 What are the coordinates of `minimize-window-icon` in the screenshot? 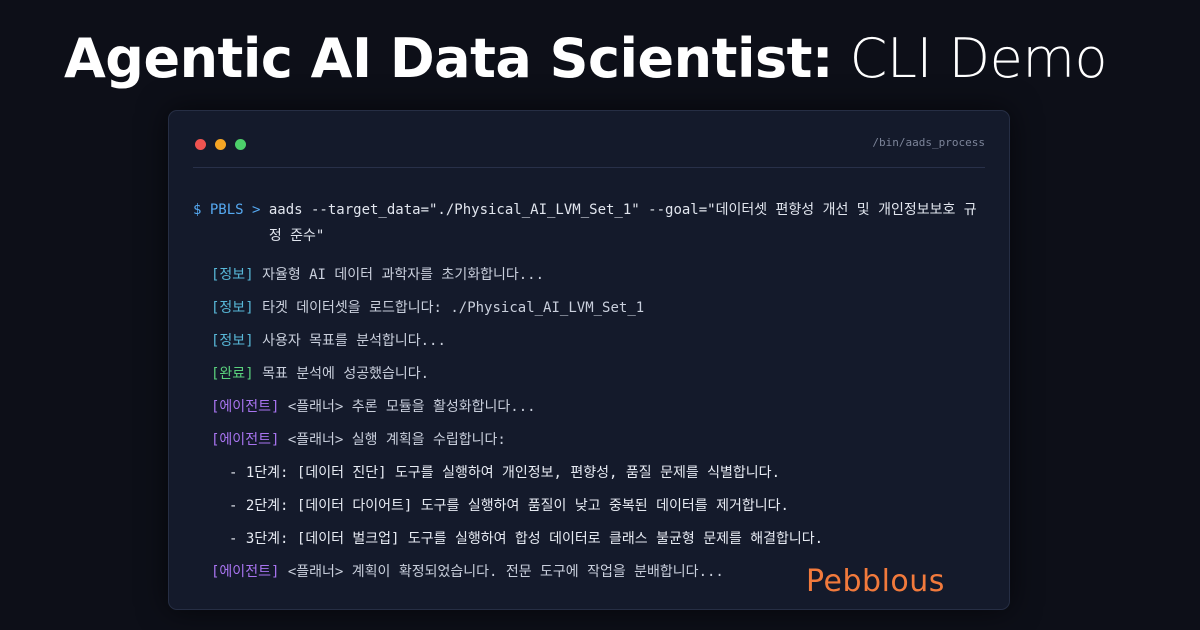 It's located at (220, 144).